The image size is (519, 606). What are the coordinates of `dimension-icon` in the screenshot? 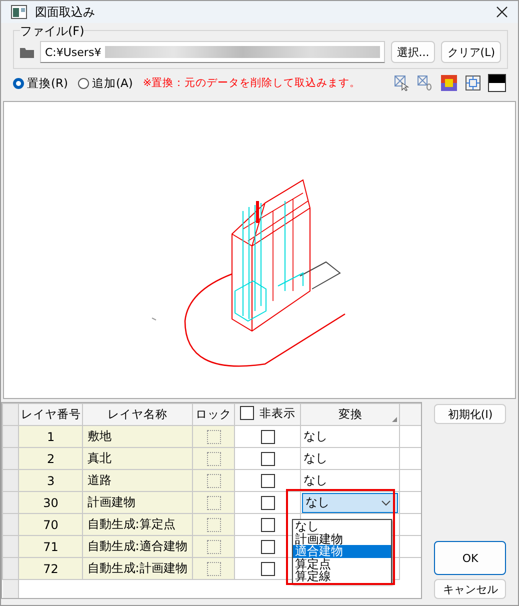 It's located at (449, 83).